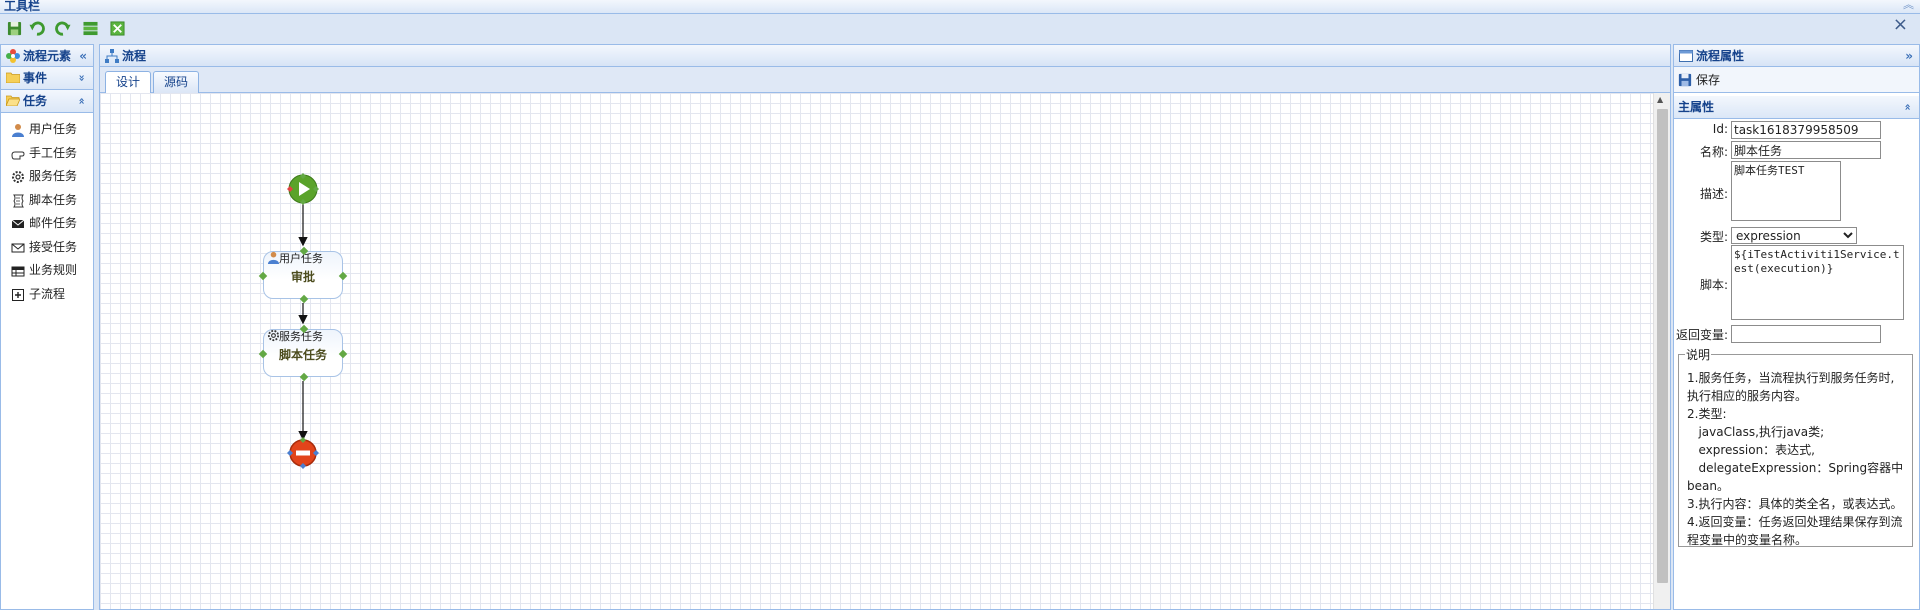 The width and height of the screenshot is (1920, 610). I want to click on layers-icon, so click(90, 28).